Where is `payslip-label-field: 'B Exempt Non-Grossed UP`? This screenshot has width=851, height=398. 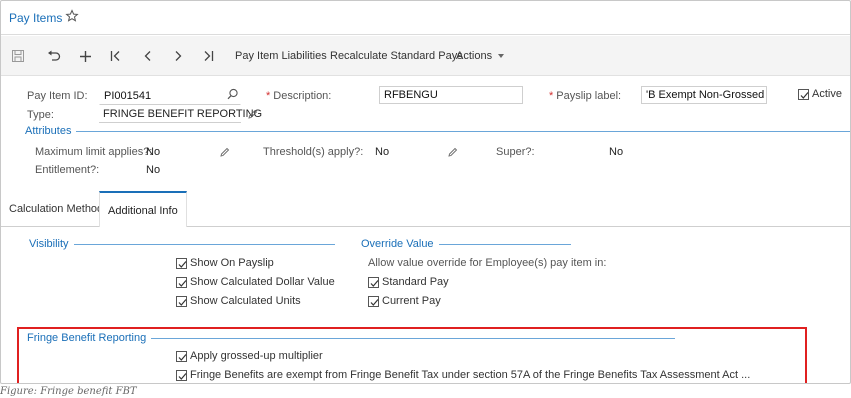
payslip-label-field: 'B Exempt Non-Grossed UP is located at coordinates (704, 95).